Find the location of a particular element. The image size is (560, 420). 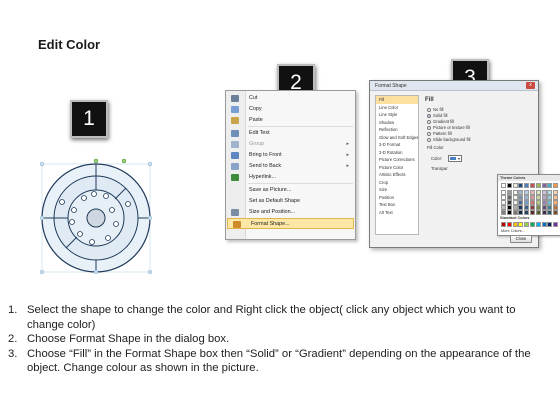

category-reflection: Reflection is located at coordinates (397, 130).